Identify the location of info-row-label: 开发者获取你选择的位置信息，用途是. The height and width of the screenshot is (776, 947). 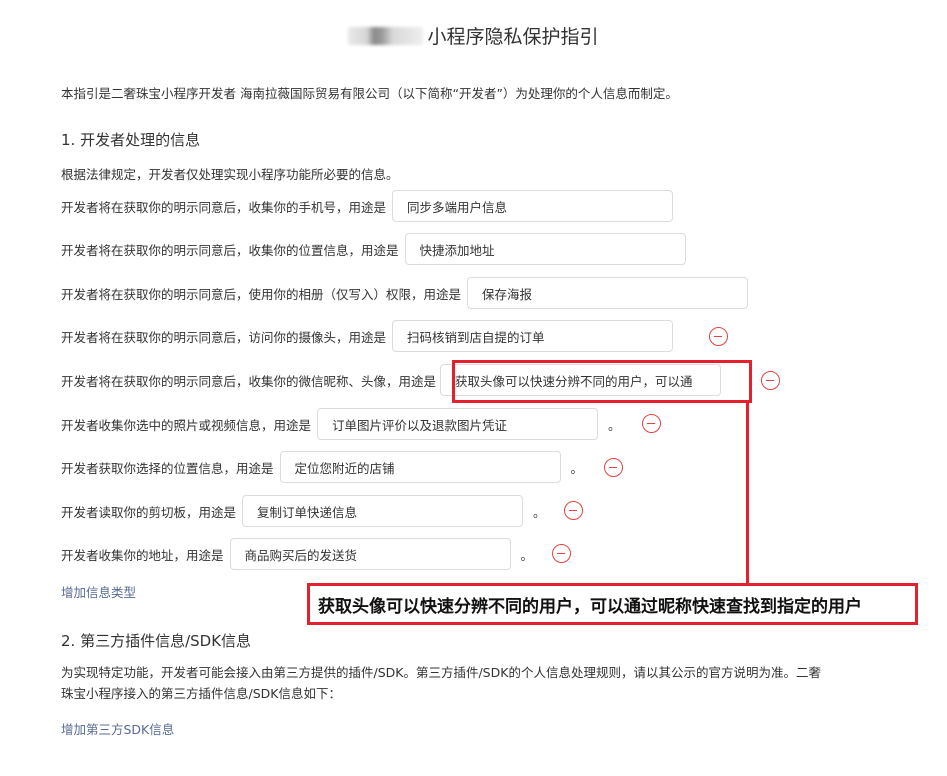
(167, 468).